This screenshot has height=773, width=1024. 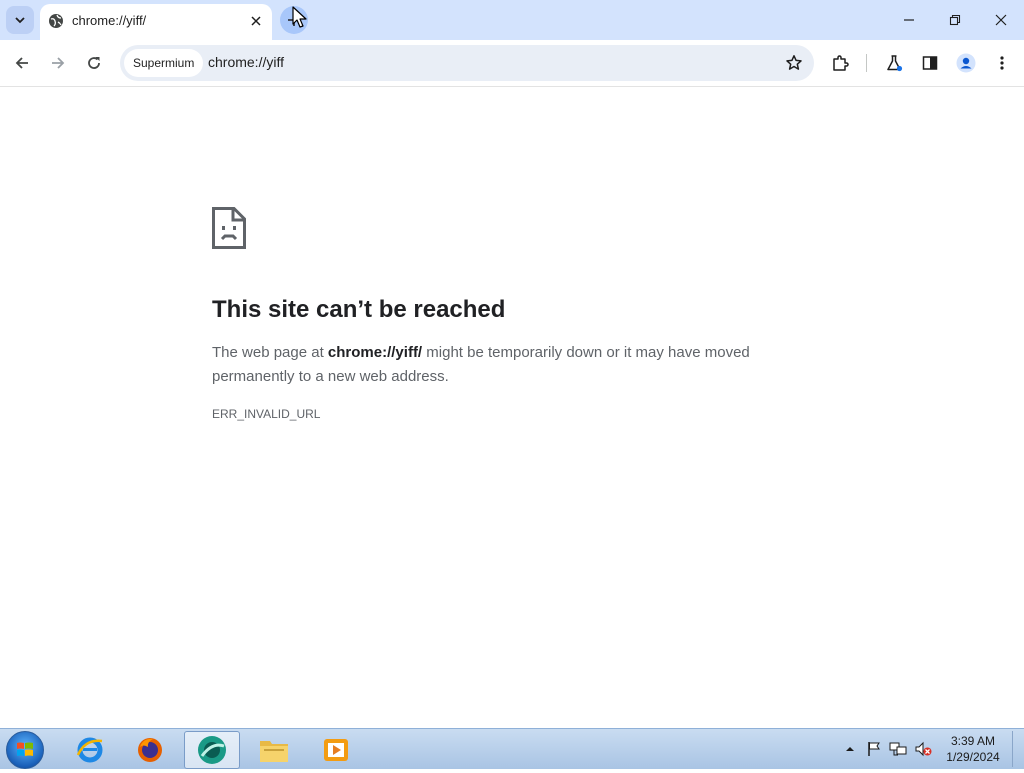 What do you see at coordinates (164, 63) in the screenshot?
I see `site-info-chip: Supermium` at bounding box center [164, 63].